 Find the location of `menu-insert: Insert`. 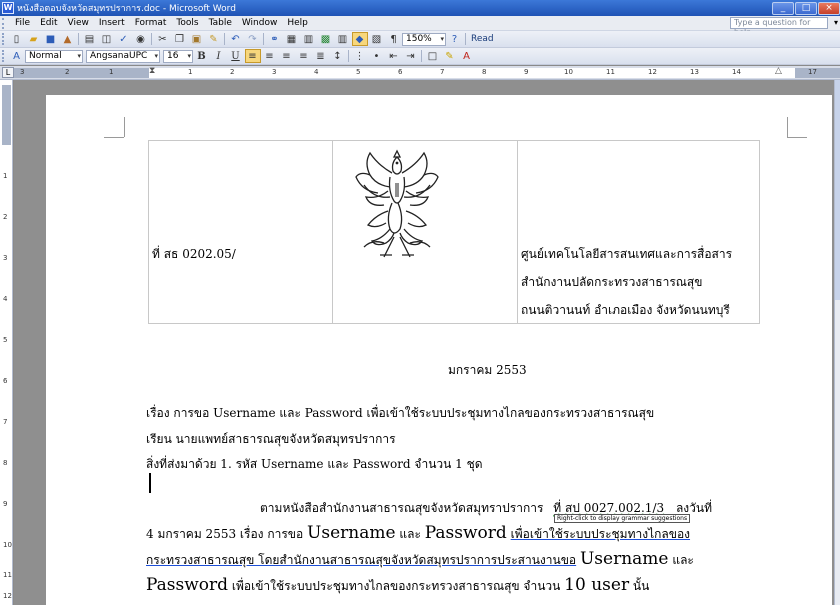

menu-insert: Insert is located at coordinates (112, 23).